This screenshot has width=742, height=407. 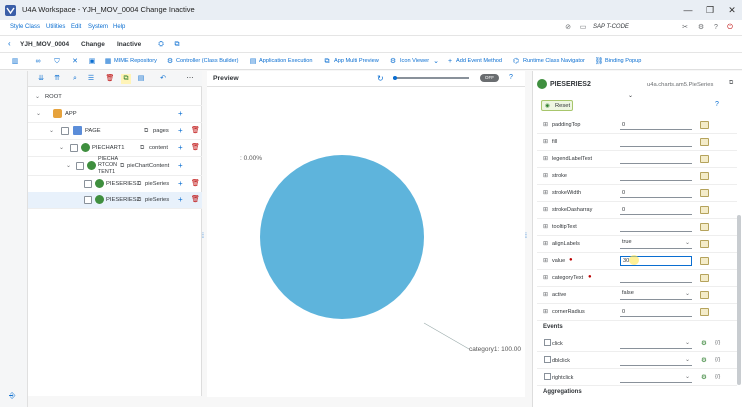 What do you see at coordinates (25, 27) in the screenshot?
I see `menu-style-class: Style Class` at bounding box center [25, 27].